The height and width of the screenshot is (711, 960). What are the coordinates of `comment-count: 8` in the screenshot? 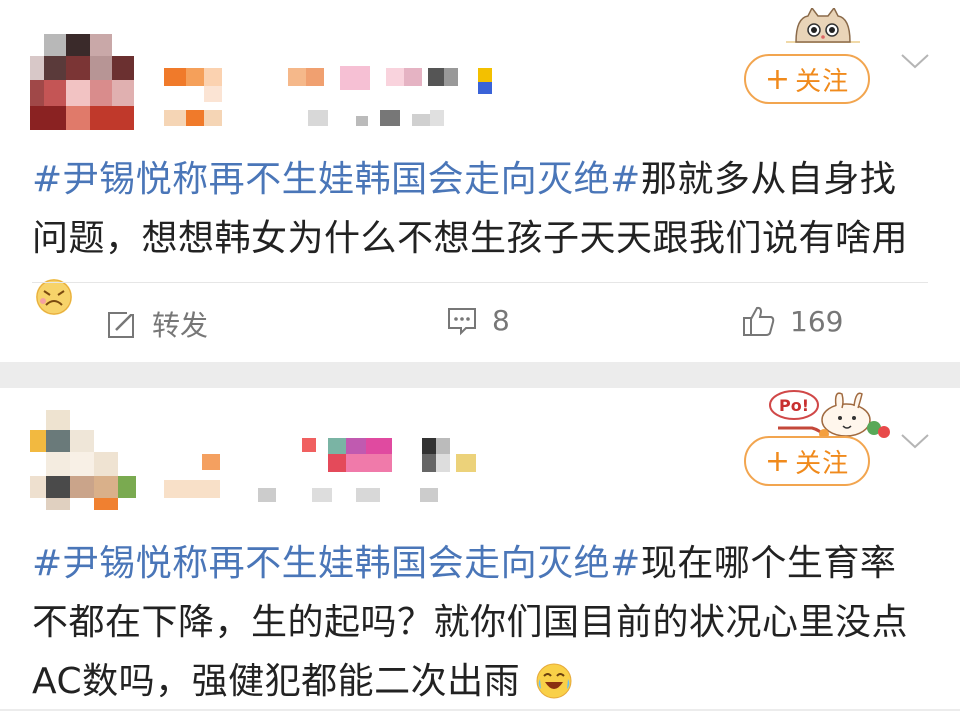 It's located at (501, 320).